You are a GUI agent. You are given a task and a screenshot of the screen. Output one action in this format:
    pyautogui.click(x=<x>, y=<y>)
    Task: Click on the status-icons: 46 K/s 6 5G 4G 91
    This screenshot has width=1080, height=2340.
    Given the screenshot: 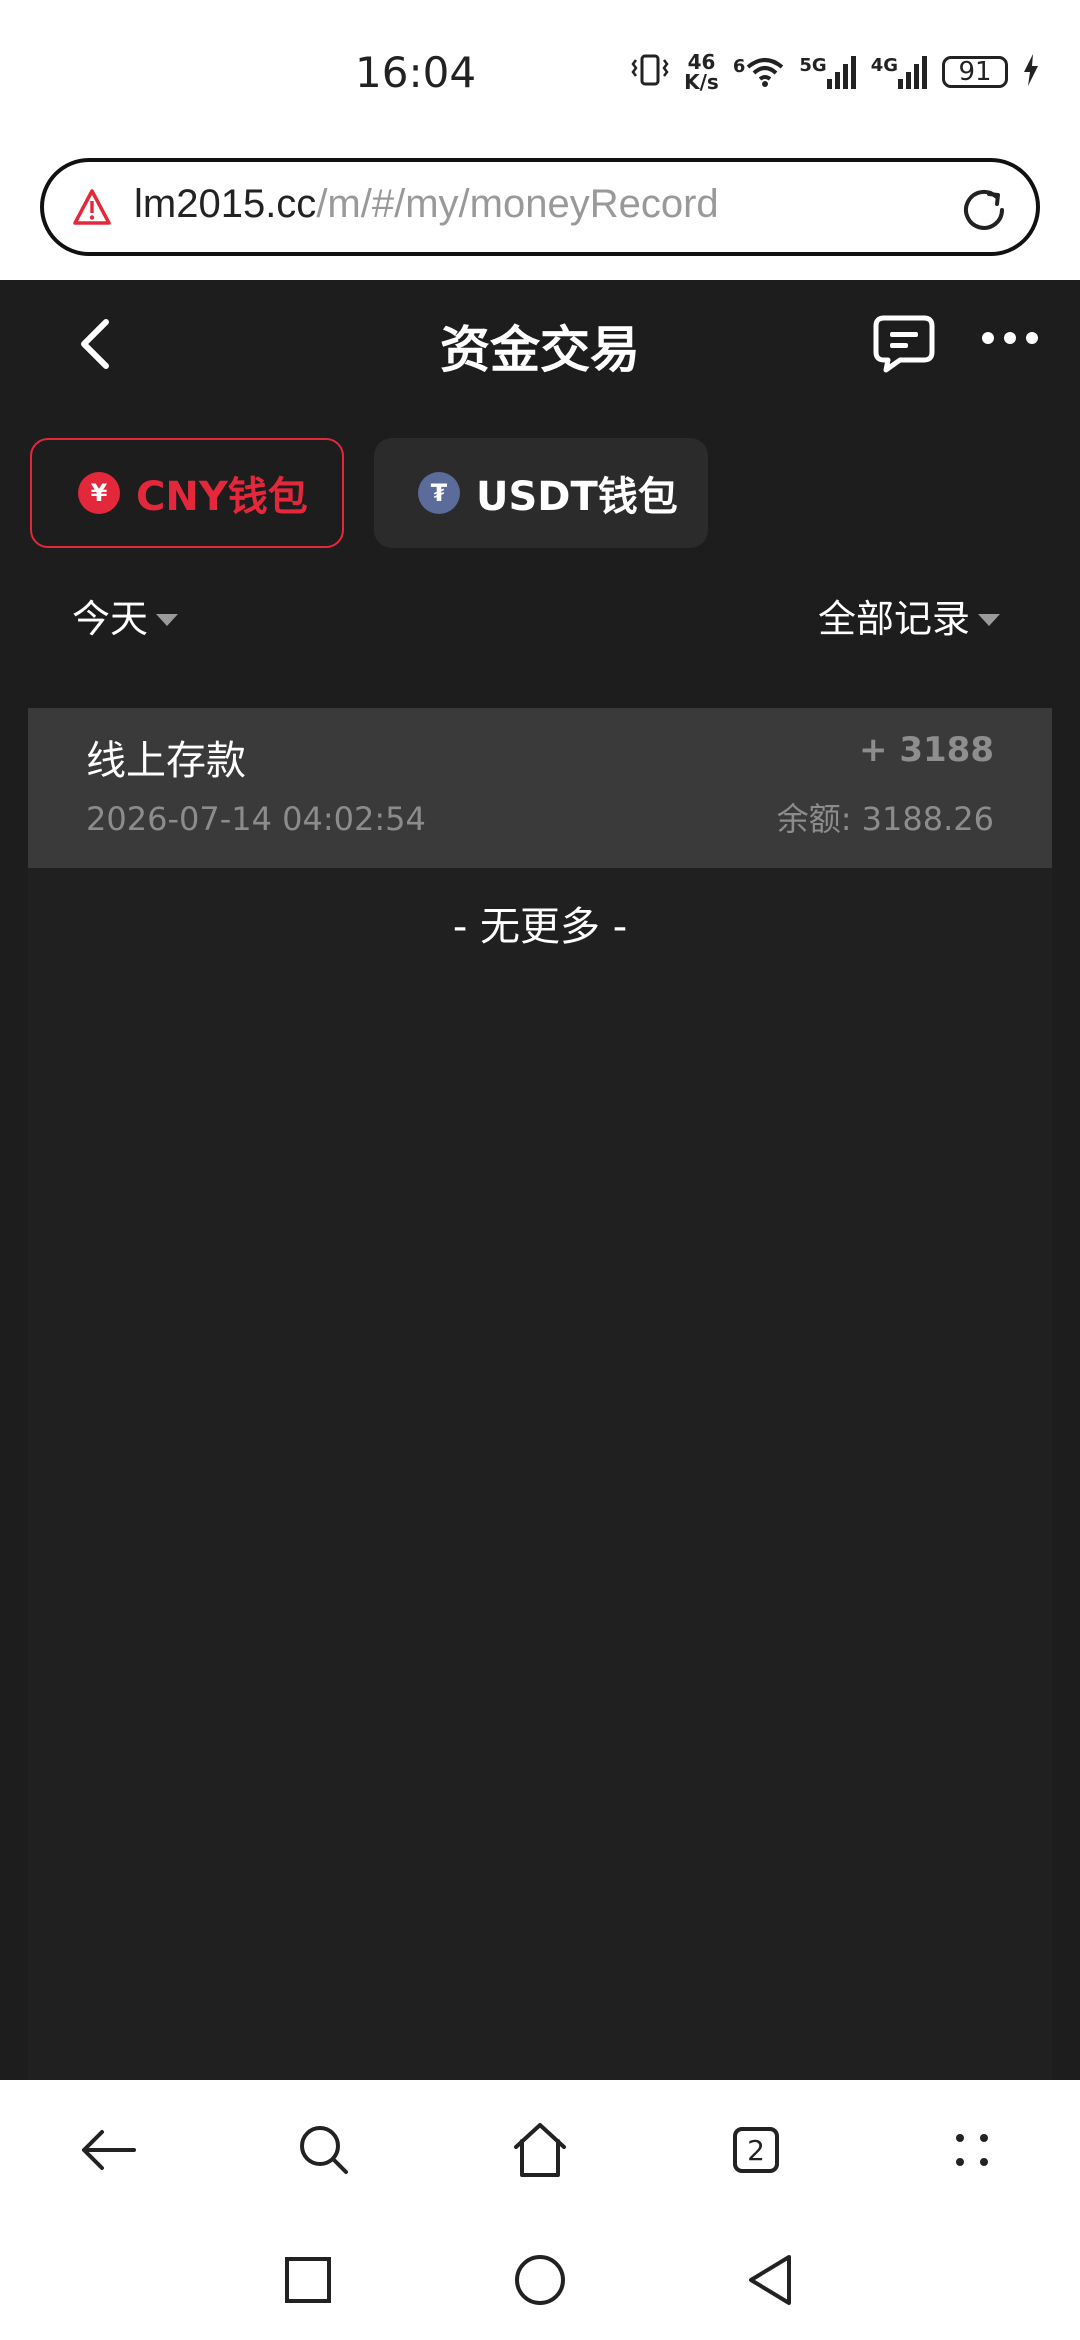 What is the action you would take?
    pyautogui.click(x=835, y=72)
    